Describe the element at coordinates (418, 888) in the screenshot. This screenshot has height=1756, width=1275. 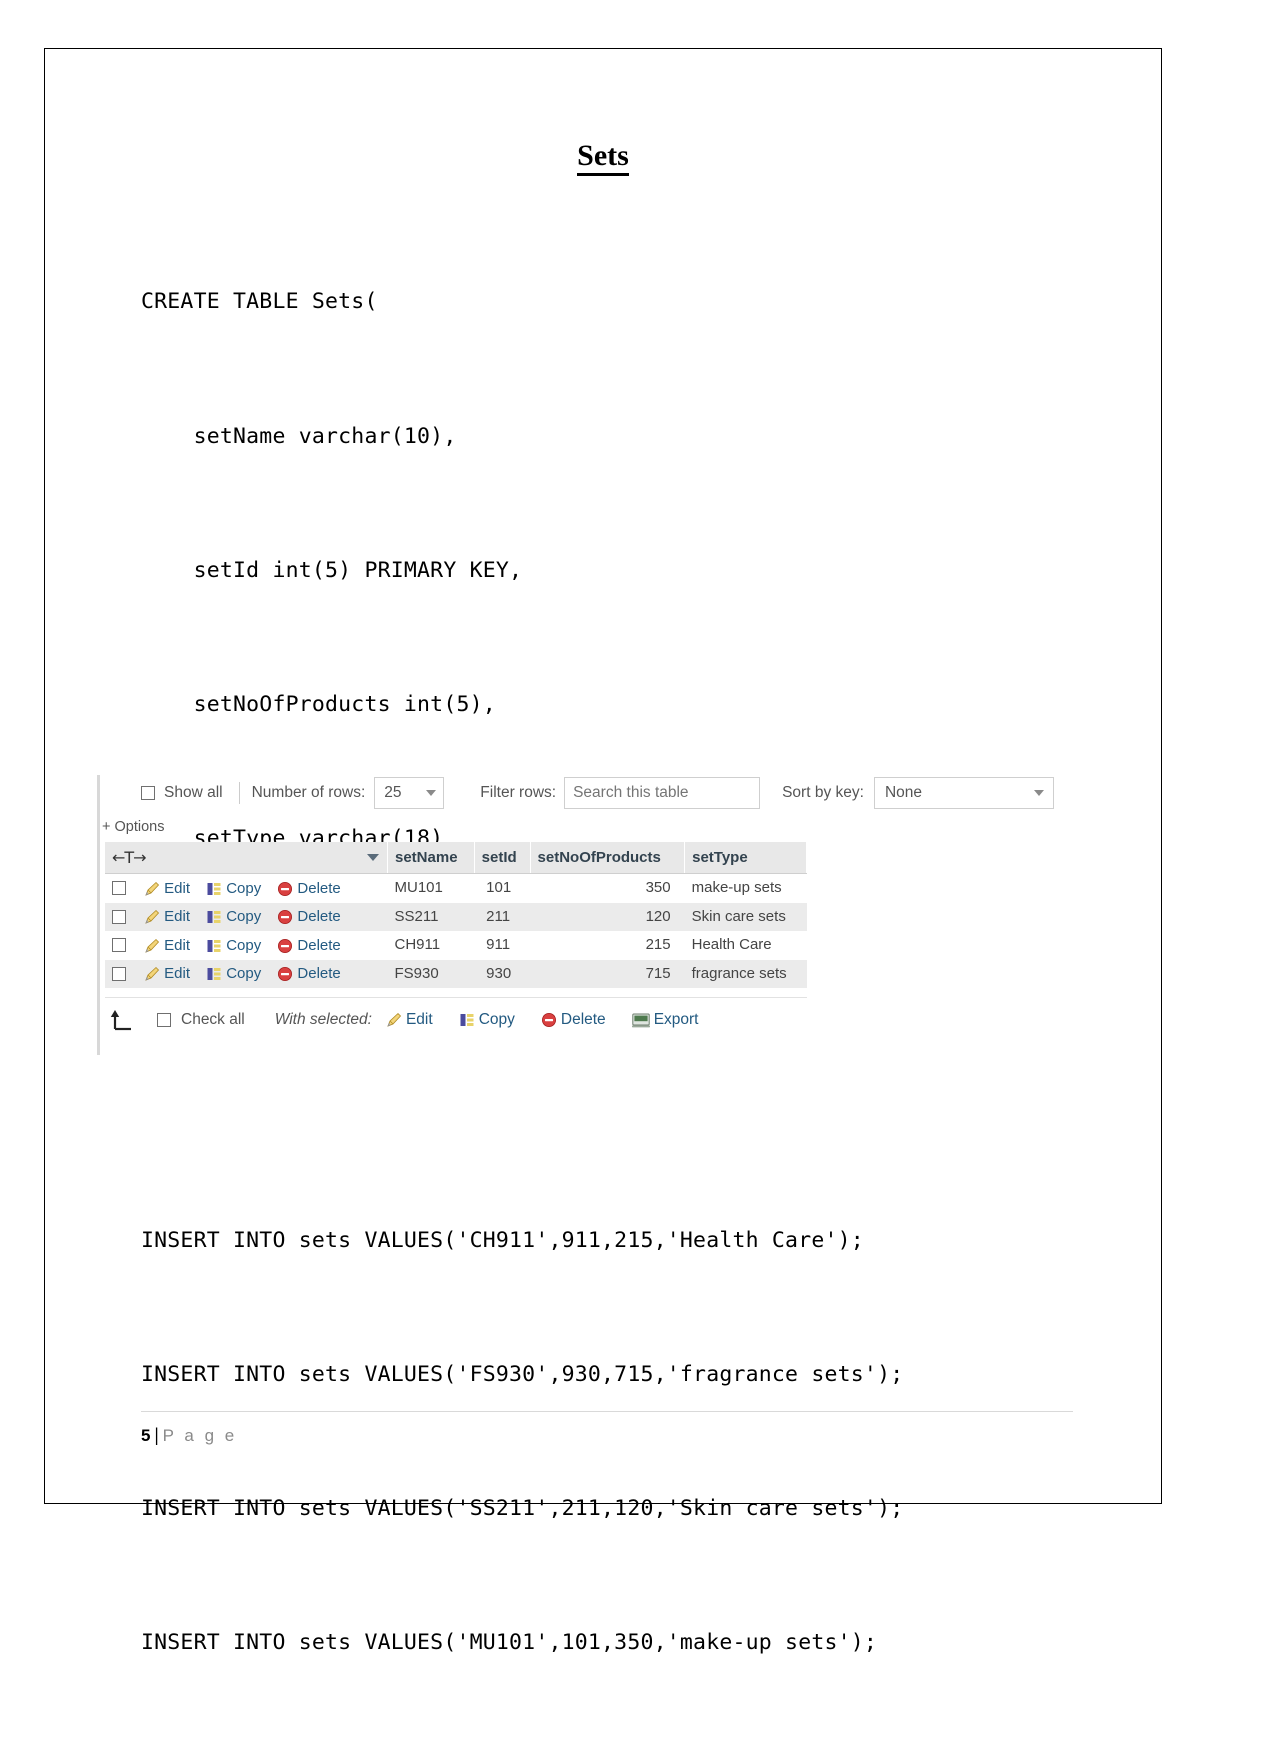
I see `cell-setName: MU101` at that location.